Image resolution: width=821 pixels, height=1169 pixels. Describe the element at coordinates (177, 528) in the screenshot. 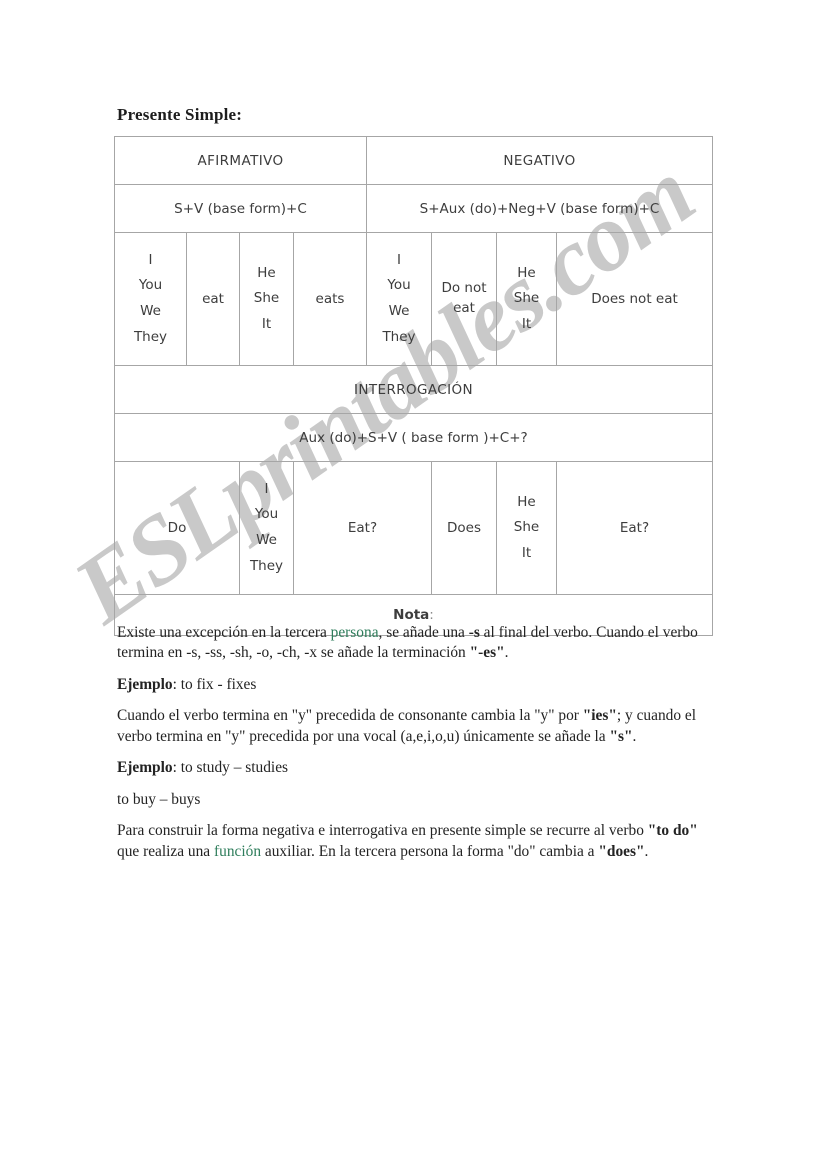

I see `interrogative-plural-aux: Do` at that location.